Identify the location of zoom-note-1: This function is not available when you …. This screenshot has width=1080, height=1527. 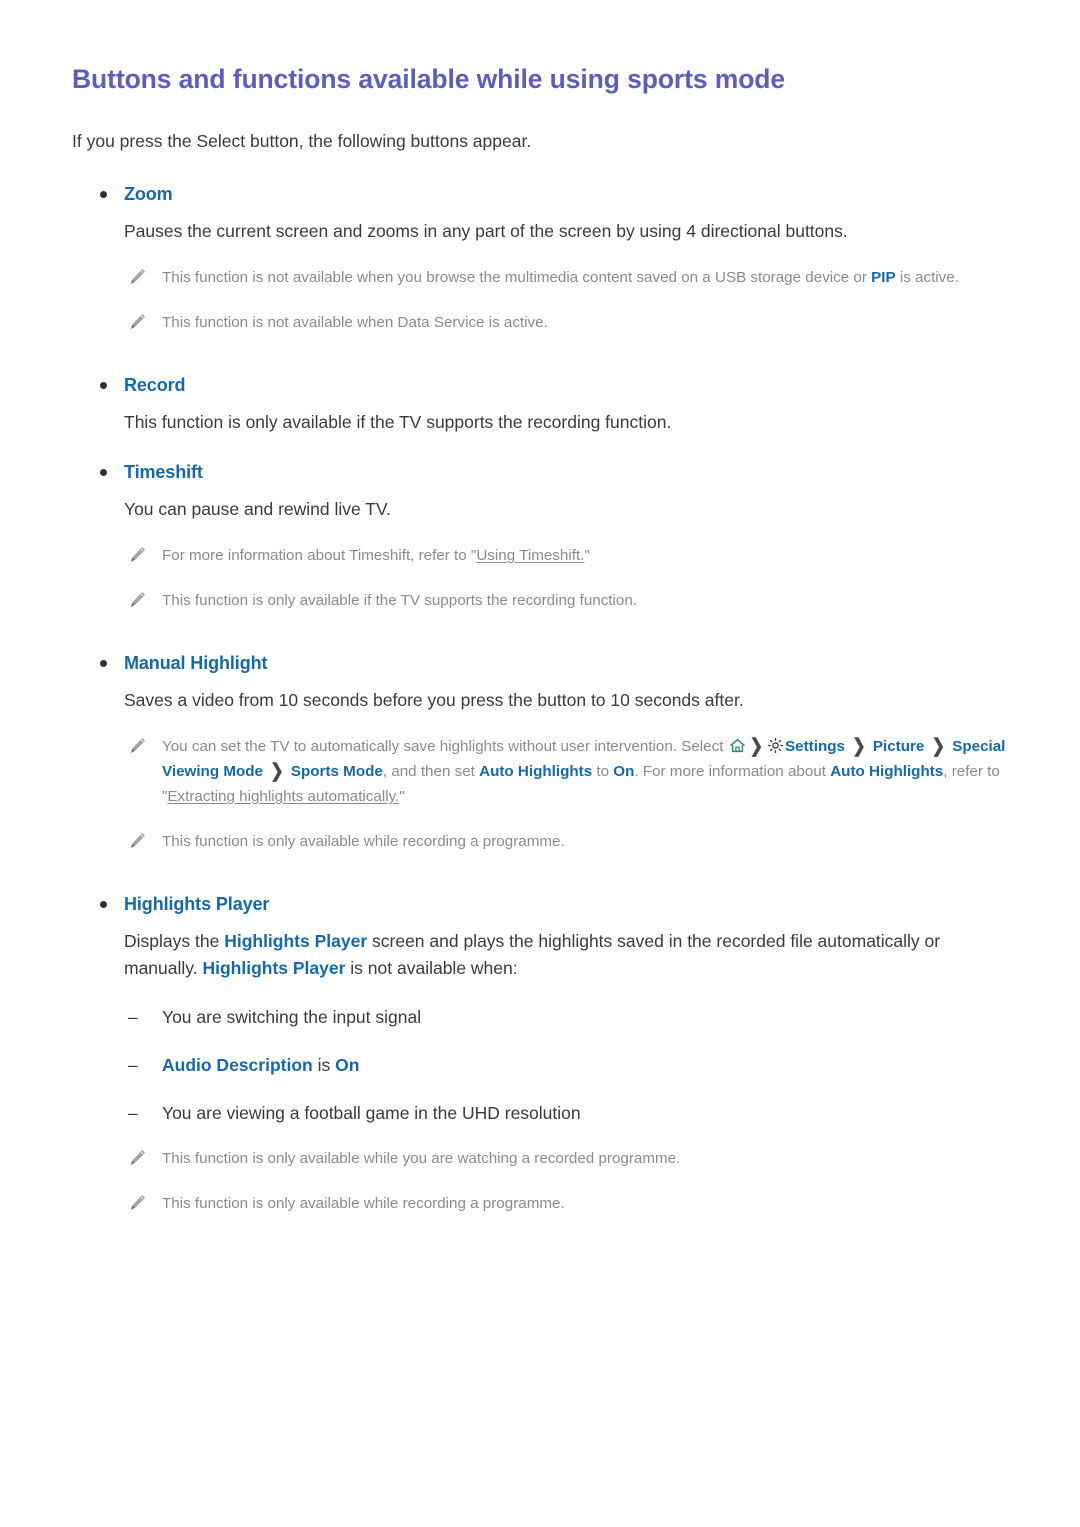
(540, 277).